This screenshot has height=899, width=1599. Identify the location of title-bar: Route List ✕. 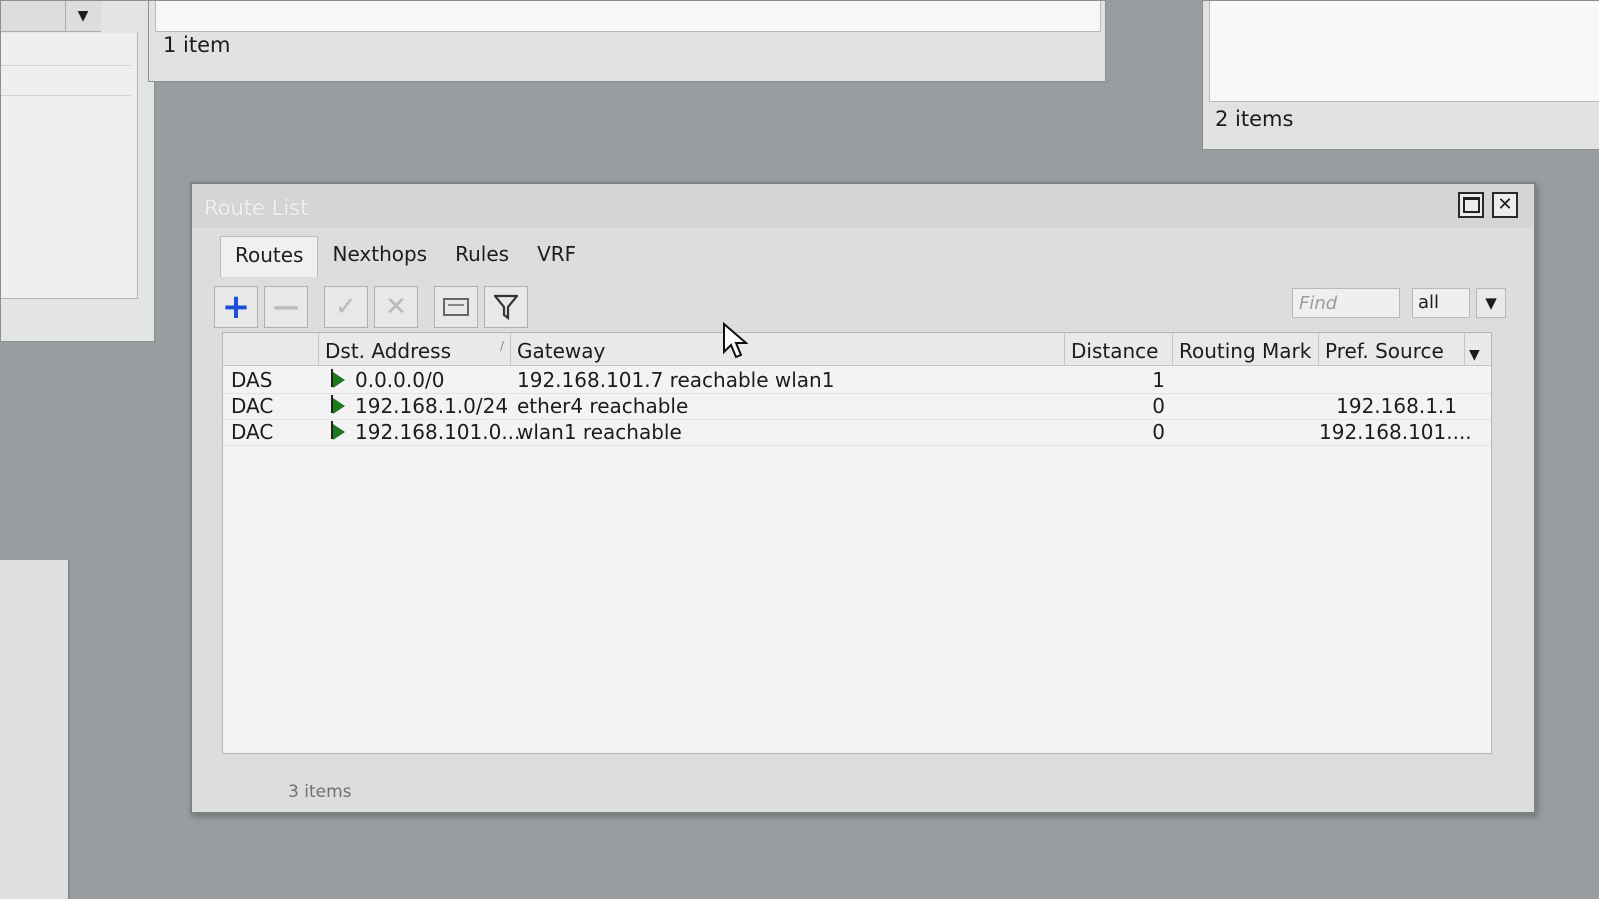
(863, 206).